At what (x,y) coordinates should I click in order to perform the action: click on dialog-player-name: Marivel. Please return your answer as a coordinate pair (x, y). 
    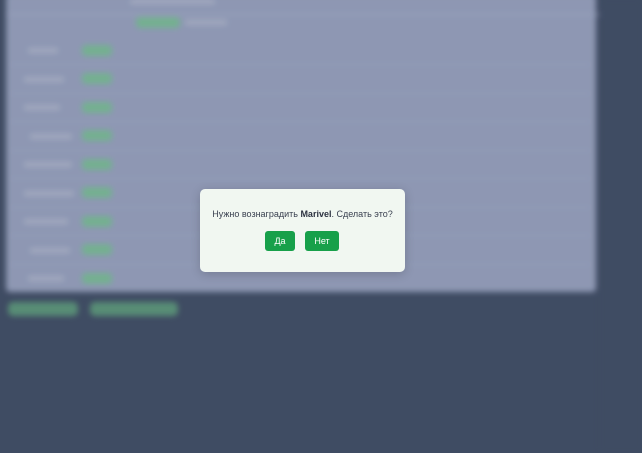
    Looking at the image, I should click on (316, 214).